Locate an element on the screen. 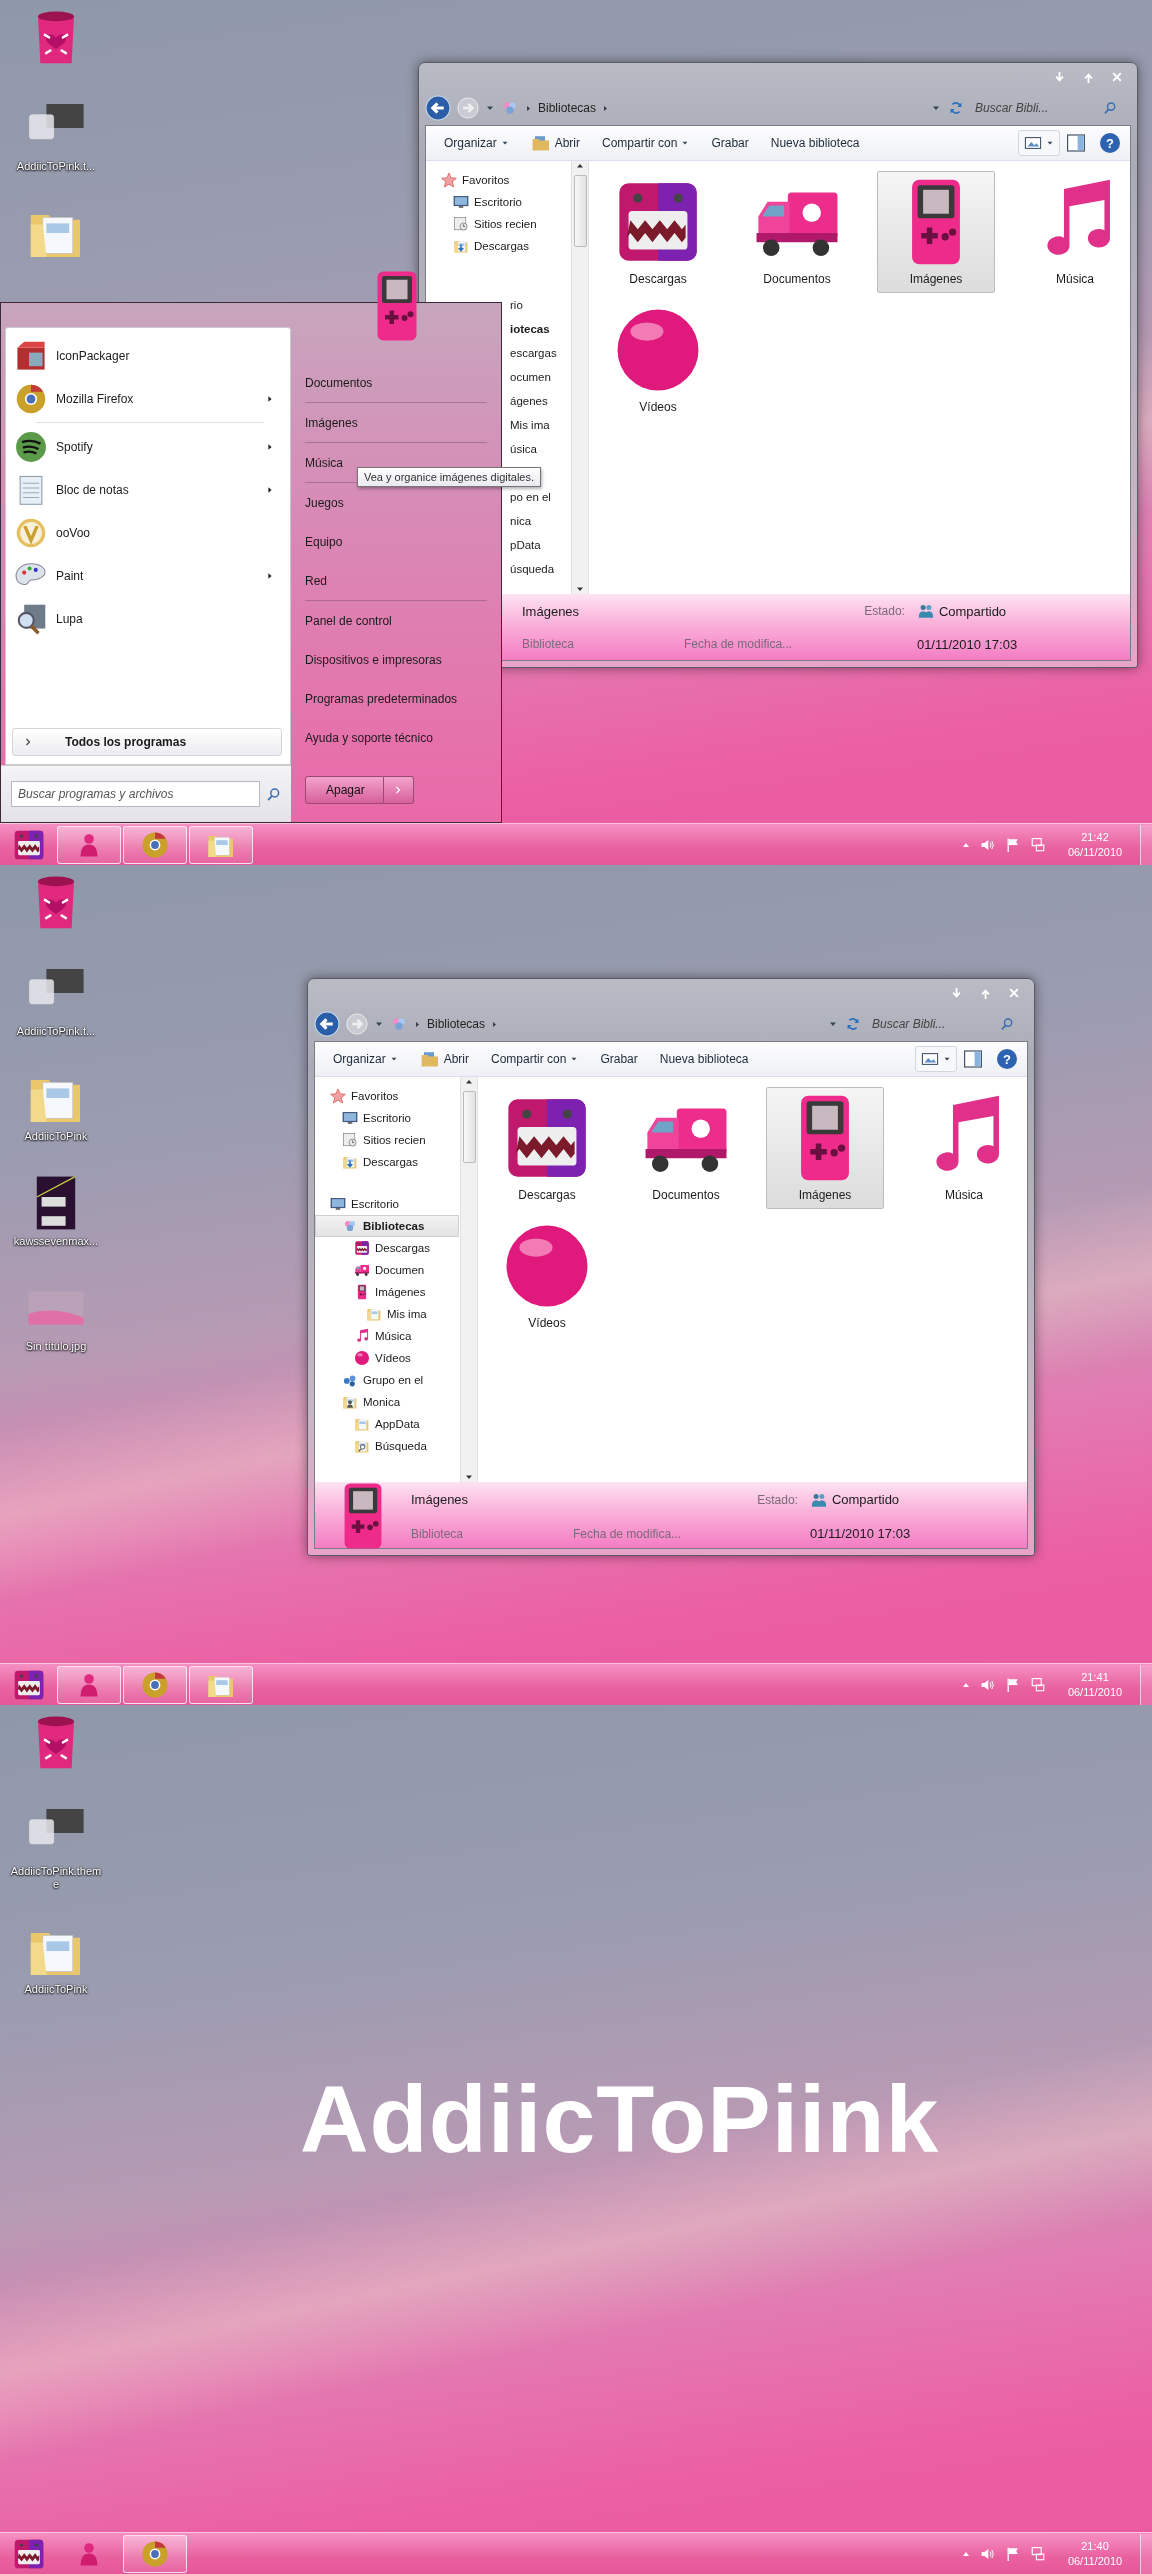  nav-item: Monica is located at coordinates (387, 1402).